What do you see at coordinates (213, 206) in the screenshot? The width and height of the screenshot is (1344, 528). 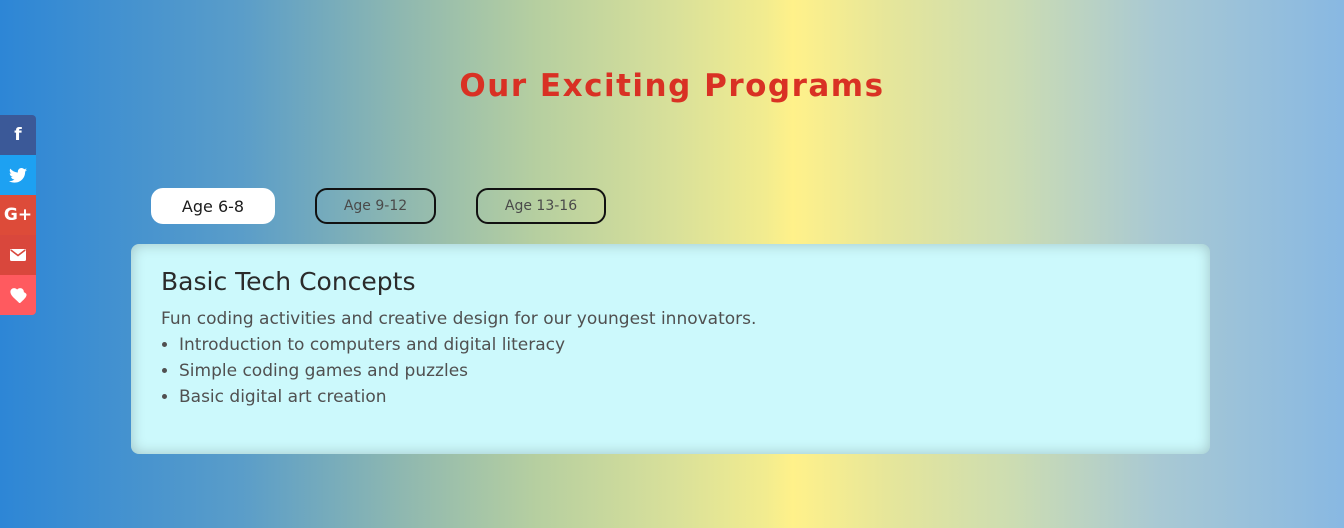 I see `tab-age-6-8: Age 6-8` at bounding box center [213, 206].